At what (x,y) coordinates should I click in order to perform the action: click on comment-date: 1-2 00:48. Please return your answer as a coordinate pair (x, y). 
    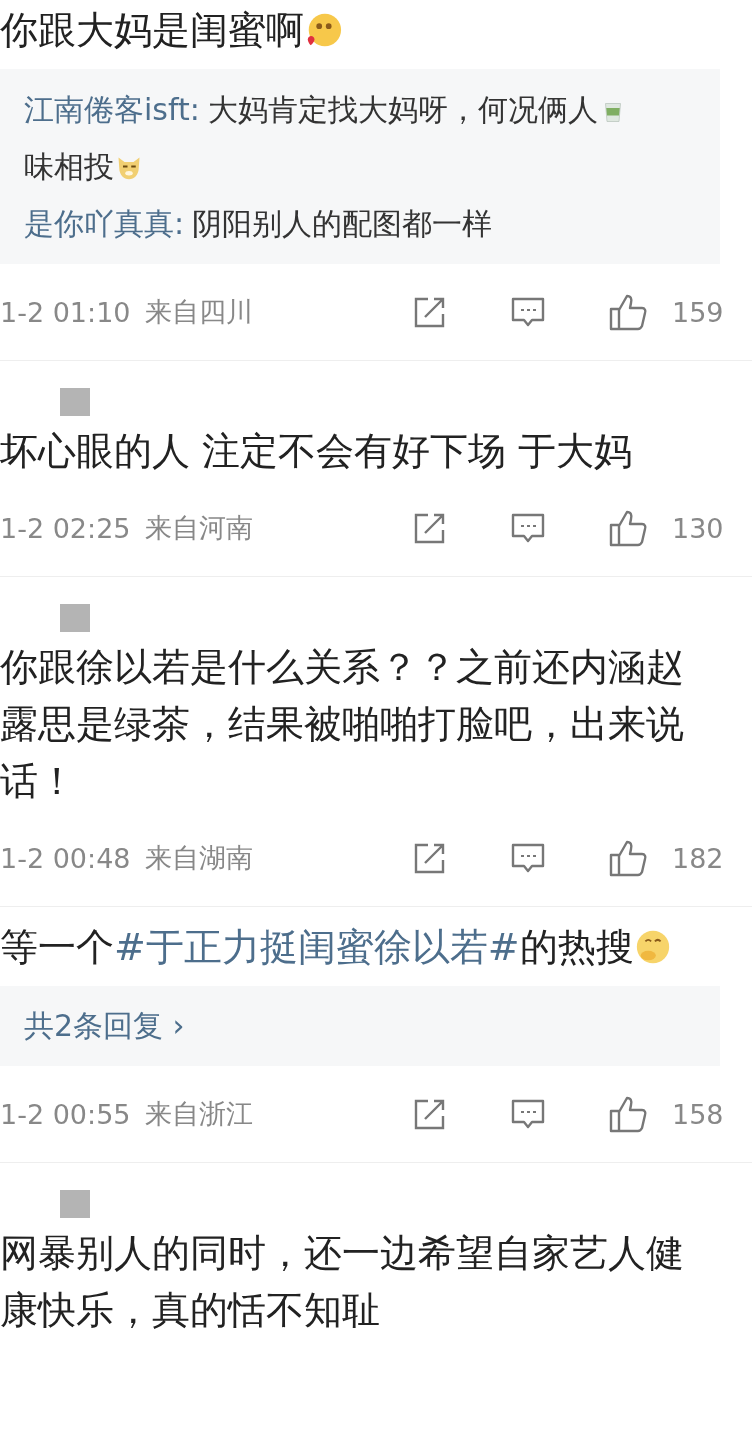
    Looking at the image, I should click on (65, 858).